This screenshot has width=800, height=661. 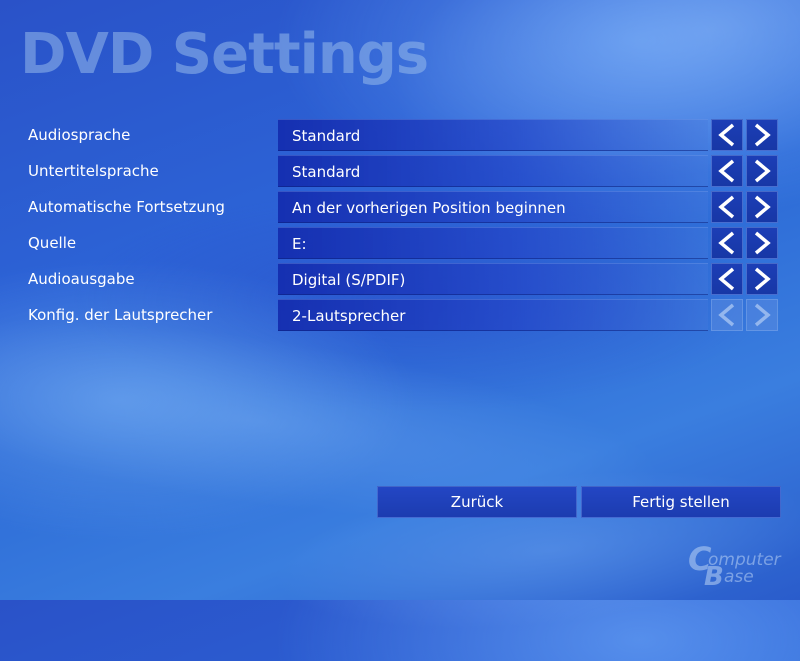 What do you see at coordinates (224, 54) in the screenshot?
I see `page-title: DVD Settings` at bounding box center [224, 54].